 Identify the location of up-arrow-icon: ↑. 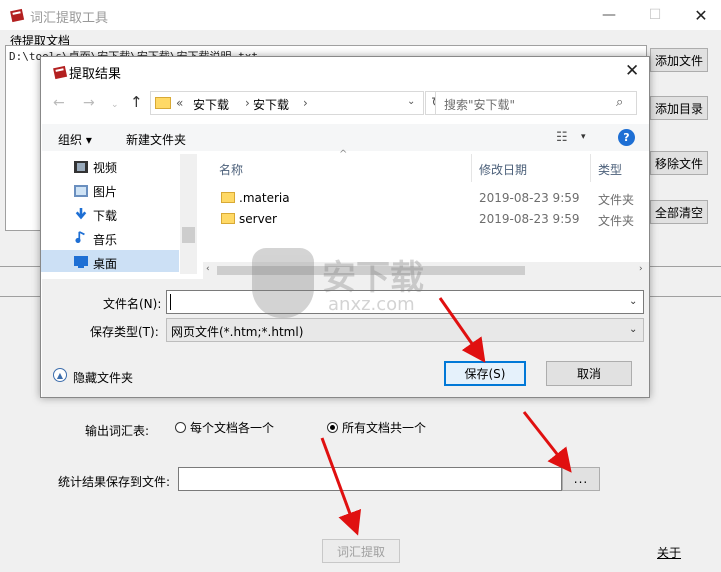
(136, 102).